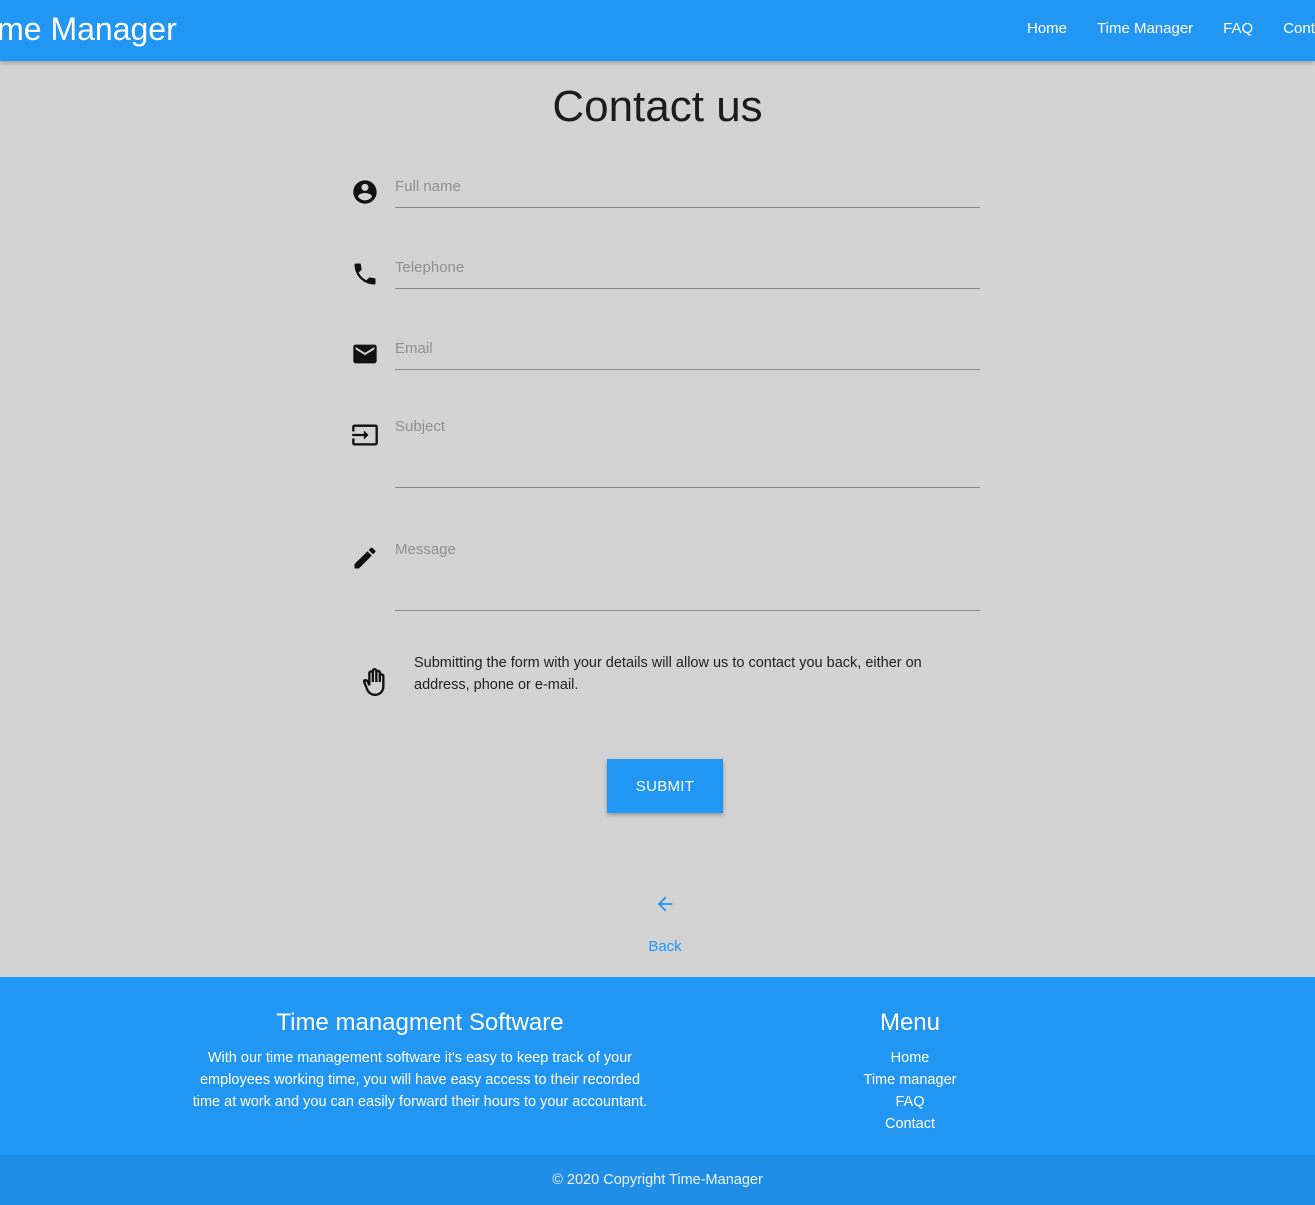 Image resolution: width=1315 pixels, height=1205 pixels. I want to click on mail-icon, so click(365, 354).